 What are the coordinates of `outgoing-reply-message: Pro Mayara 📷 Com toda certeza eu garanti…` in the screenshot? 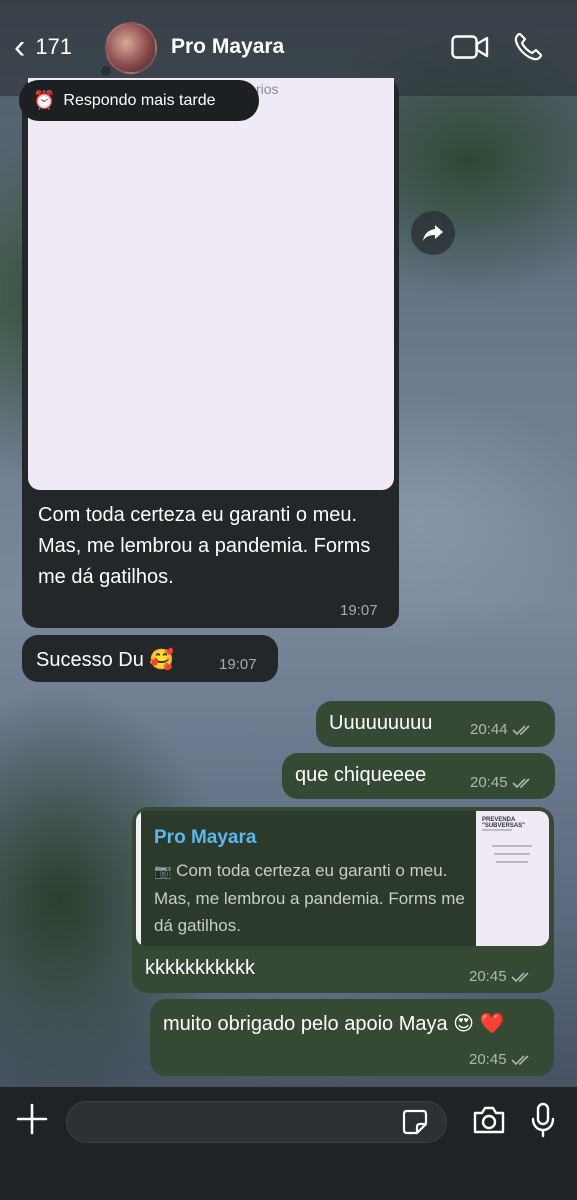 It's located at (343, 900).